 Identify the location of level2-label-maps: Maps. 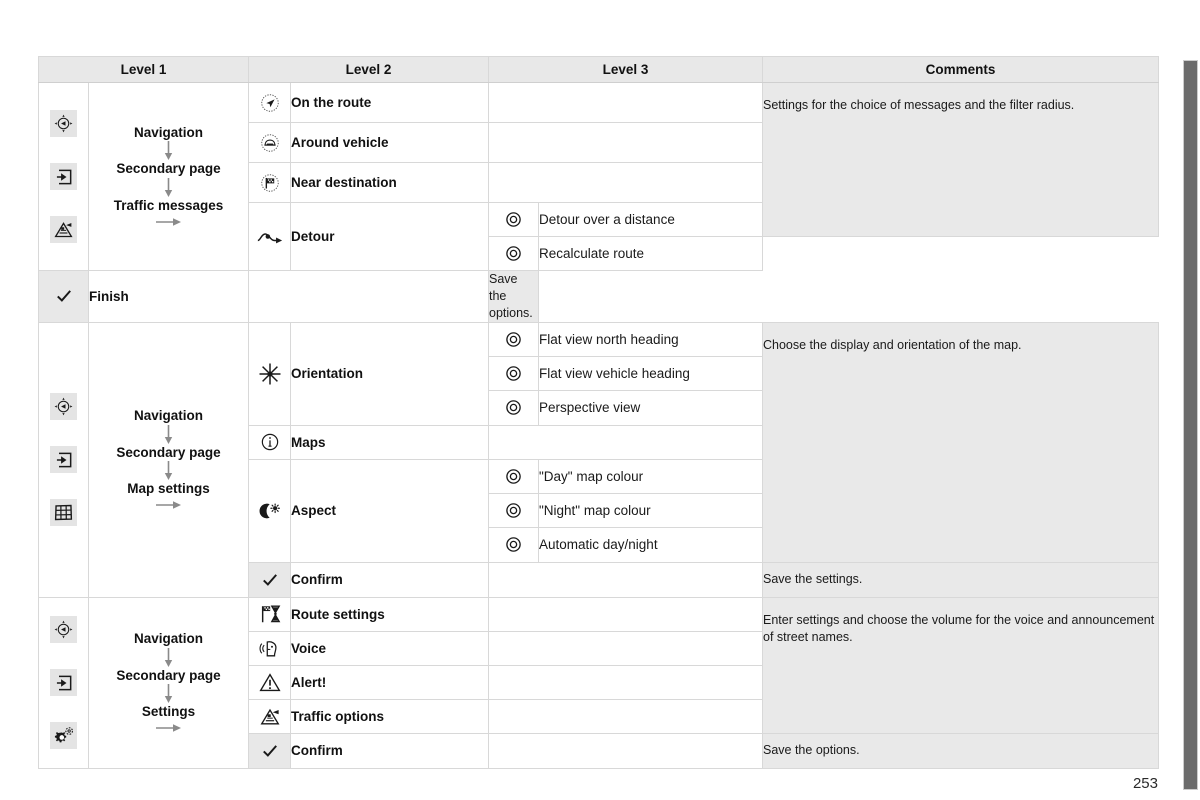
(389, 442).